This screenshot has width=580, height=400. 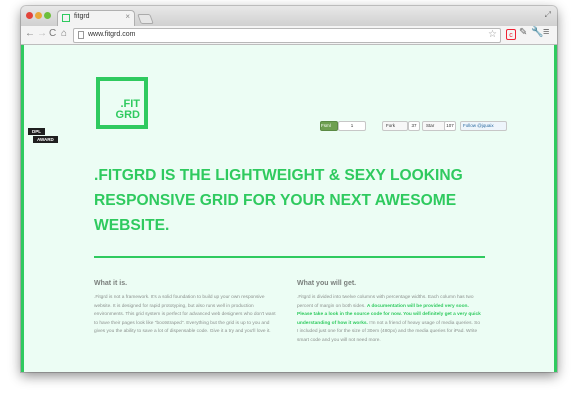 I want to click on section-title: What it is., so click(x=111, y=283).